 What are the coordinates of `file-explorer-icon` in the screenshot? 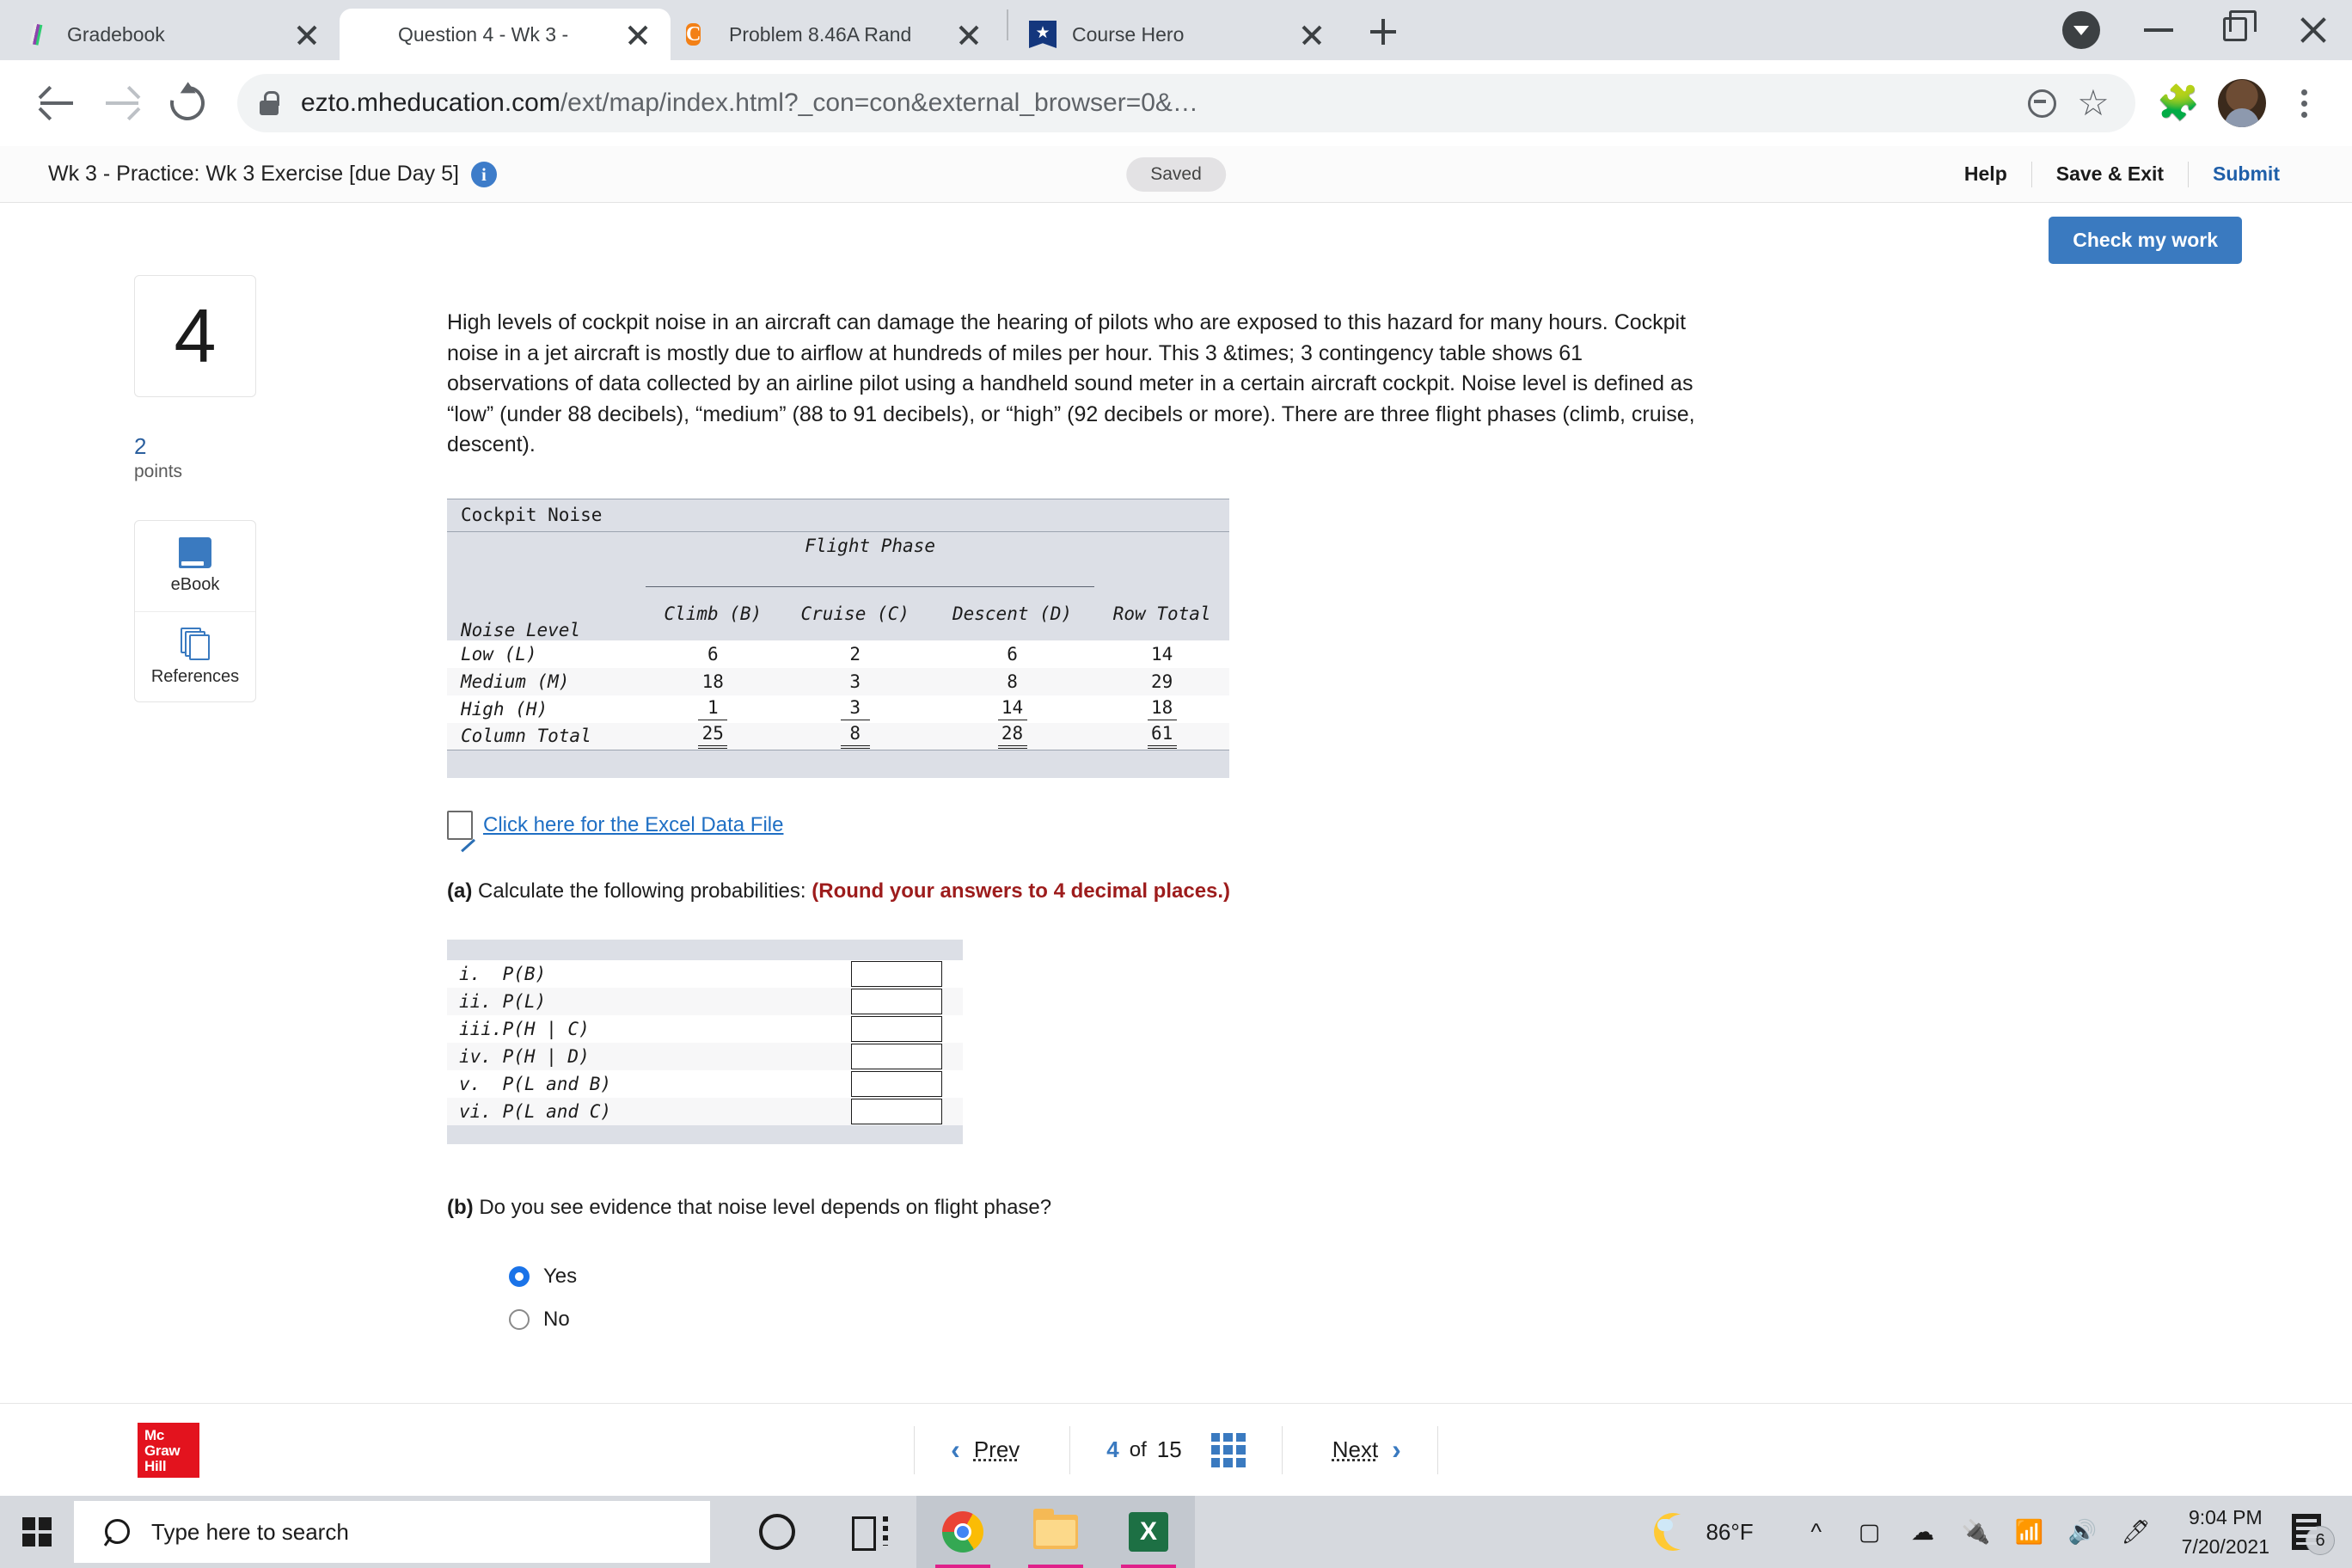 It's located at (1055, 1529).